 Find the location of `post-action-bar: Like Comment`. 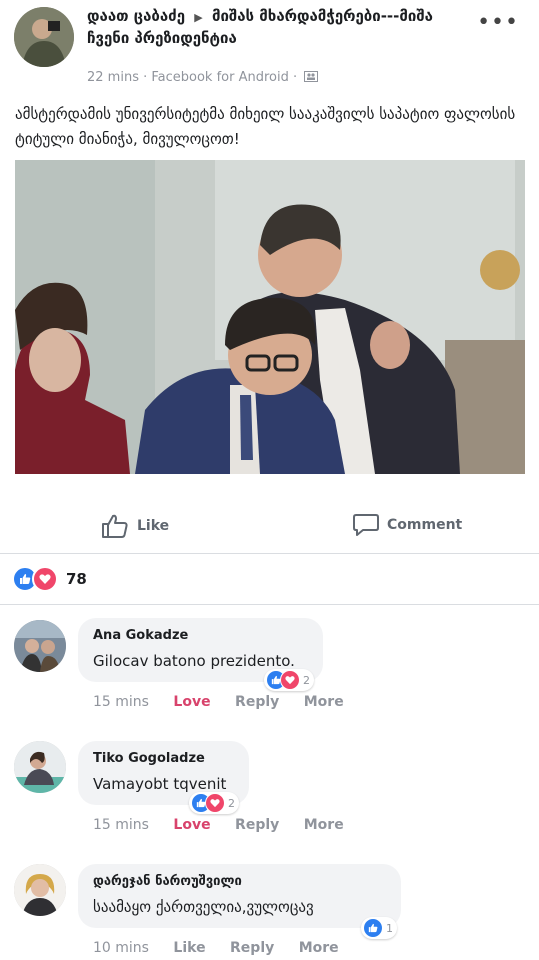

post-action-bar: Like Comment is located at coordinates (269, 527).